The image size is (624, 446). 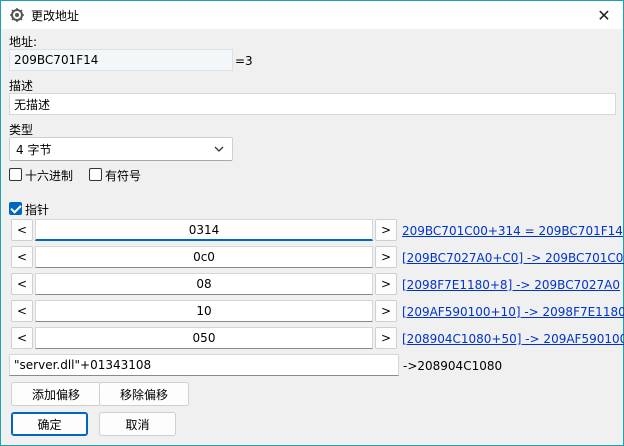 What do you see at coordinates (312, 104) in the screenshot?
I see `description-input: 无描述` at bounding box center [312, 104].